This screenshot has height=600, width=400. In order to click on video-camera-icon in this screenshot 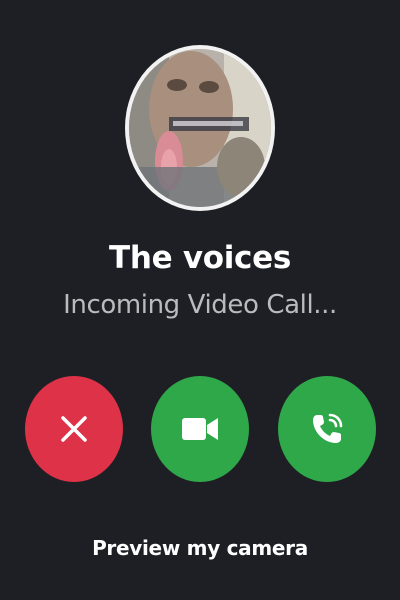, I will do `click(200, 429)`.